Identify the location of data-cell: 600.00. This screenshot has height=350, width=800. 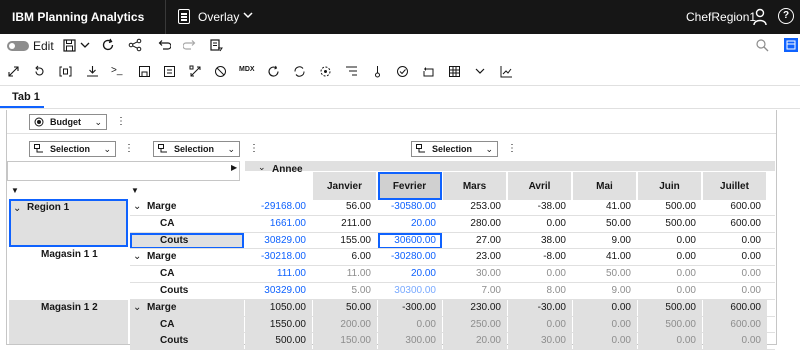
(735, 325).